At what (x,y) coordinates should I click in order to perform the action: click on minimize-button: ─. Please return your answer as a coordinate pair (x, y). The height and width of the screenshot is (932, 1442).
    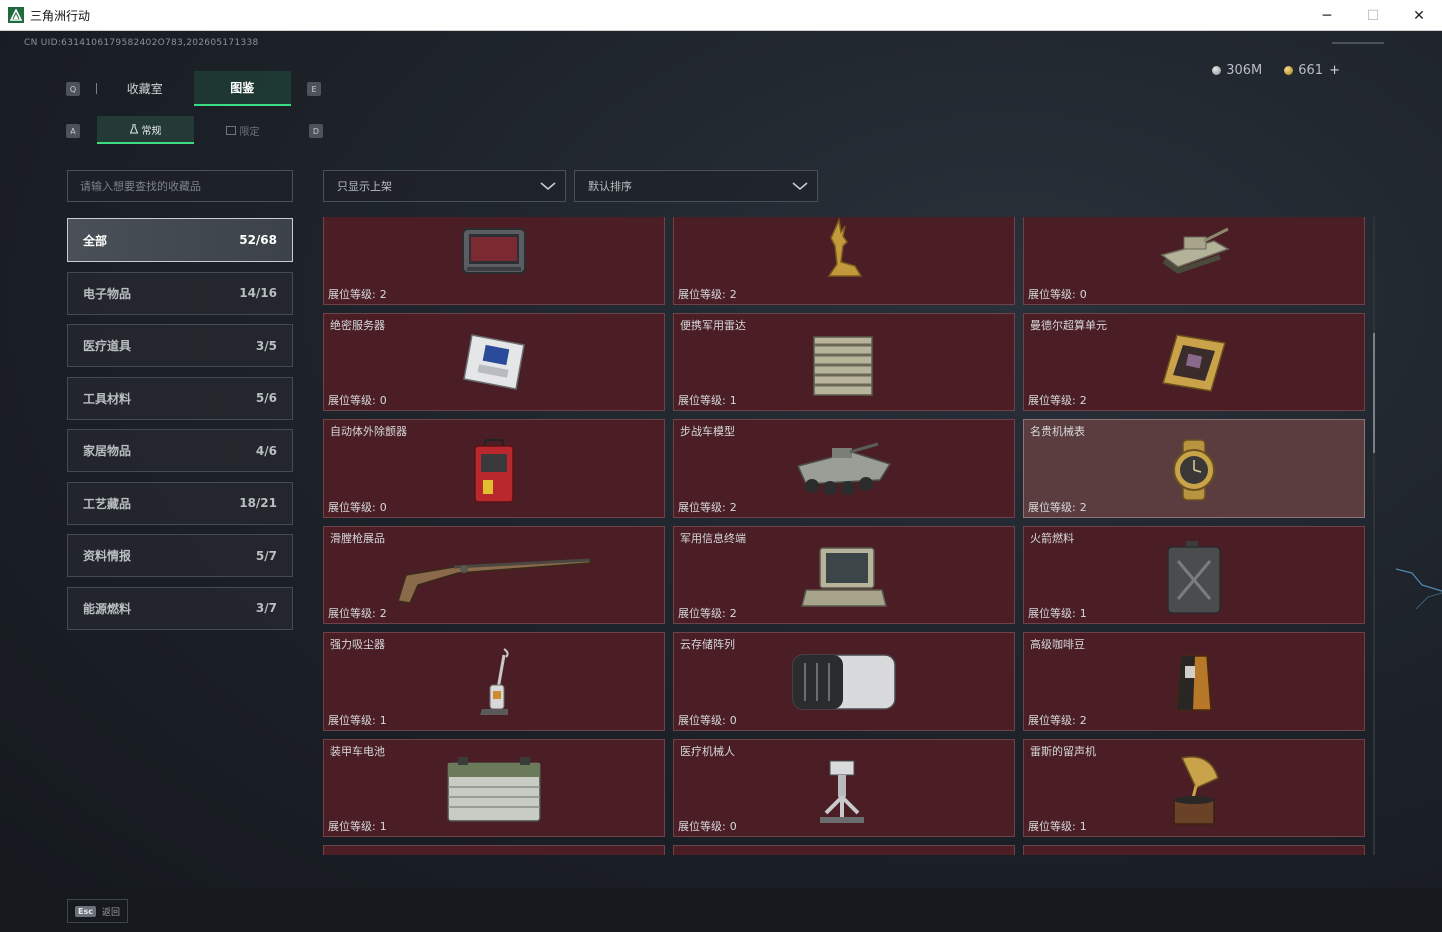
    Looking at the image, I should click on (1327, 15).